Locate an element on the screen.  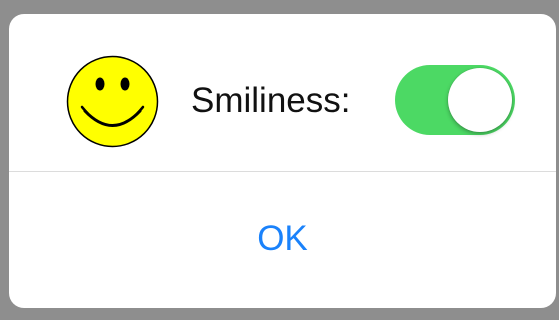
ok-button-label: OK is located at coordinates (282, 238).